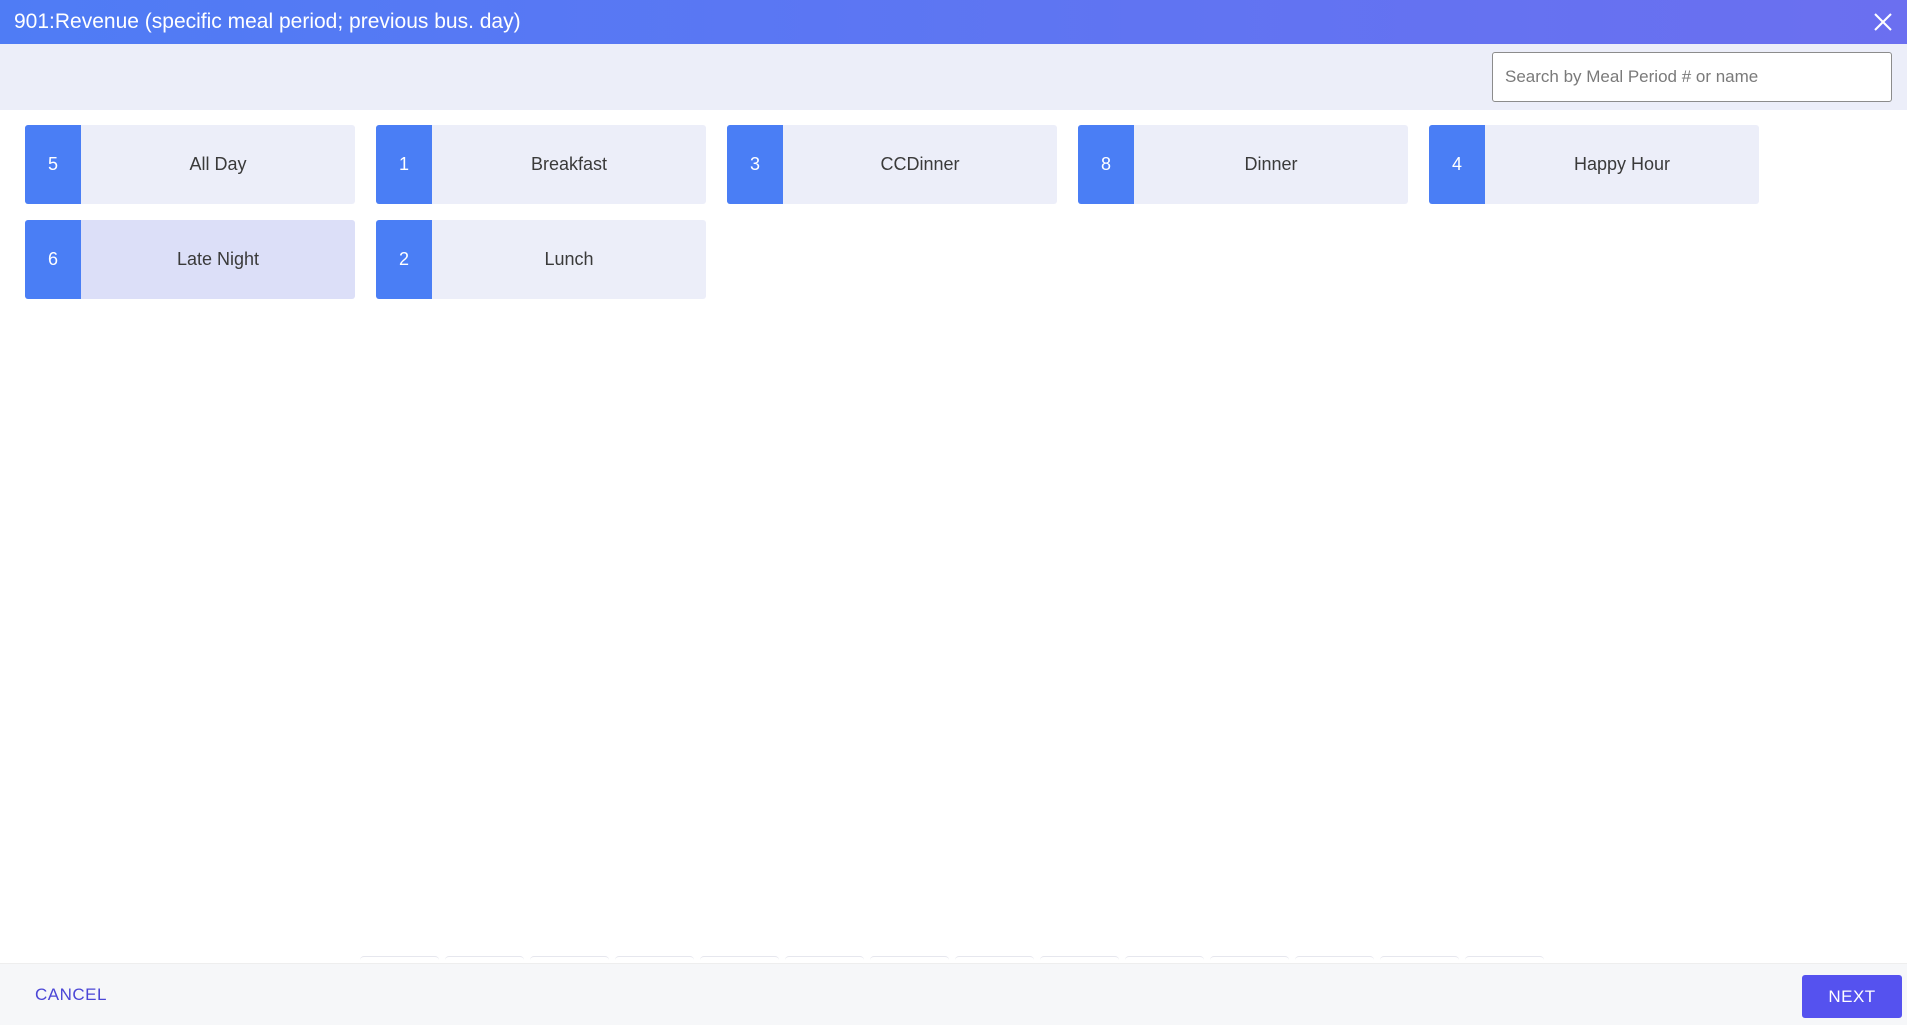  Describe the element at coordinates (755, 164) in the screenshot. I see `meal-period-number: 3` at that location.